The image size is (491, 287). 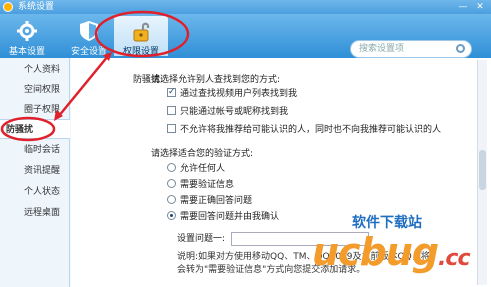 What do you see at coordinates (239, 94) in the screenshot?
I see `option-label: 通过查找视频用户列表找到我` at bounding box center [239, 94].